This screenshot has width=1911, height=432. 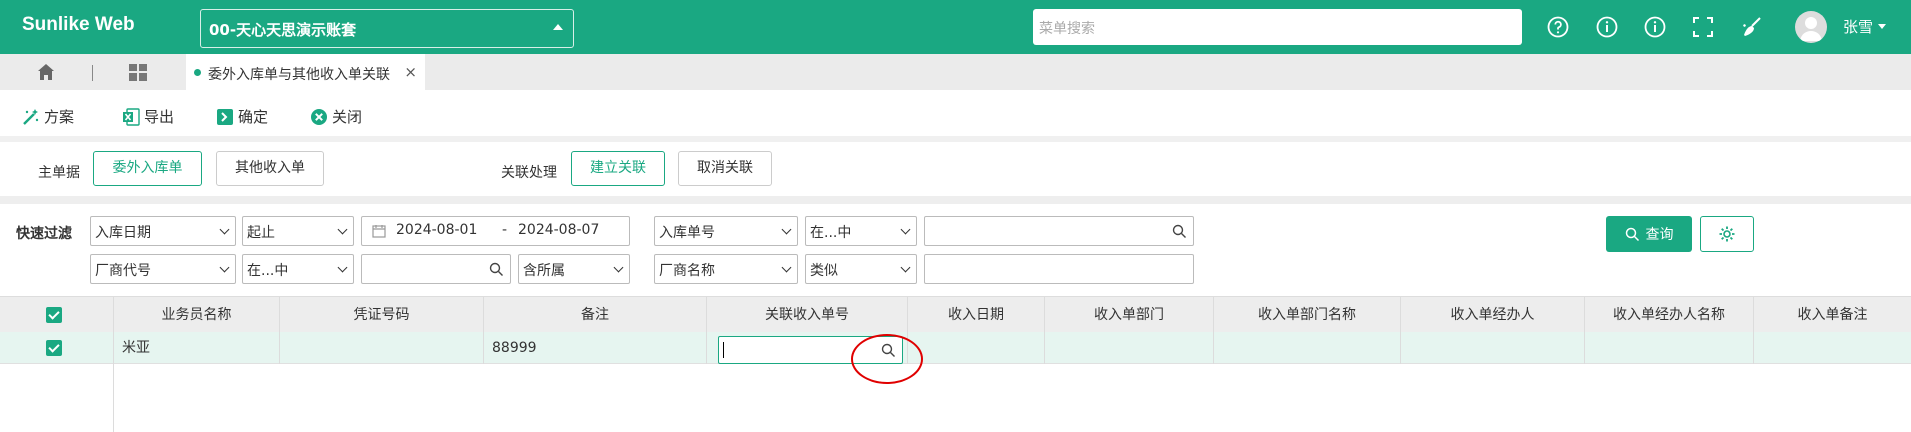 What do you see at coordinates (268, 271) in the screenshot?
I see `filter3-op-value: 在...中` at bounding box center [268, 271].